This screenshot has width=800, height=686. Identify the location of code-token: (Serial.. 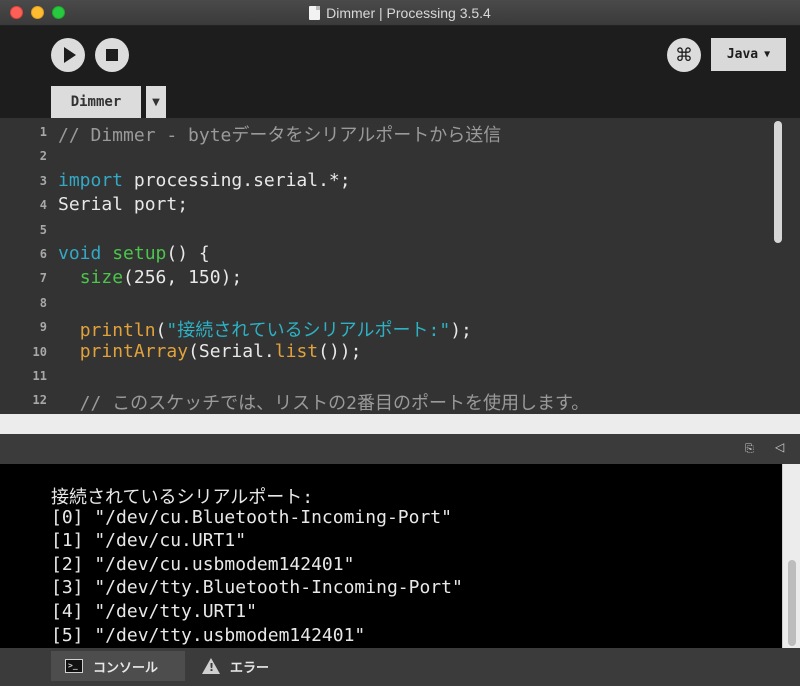
(231, 351).